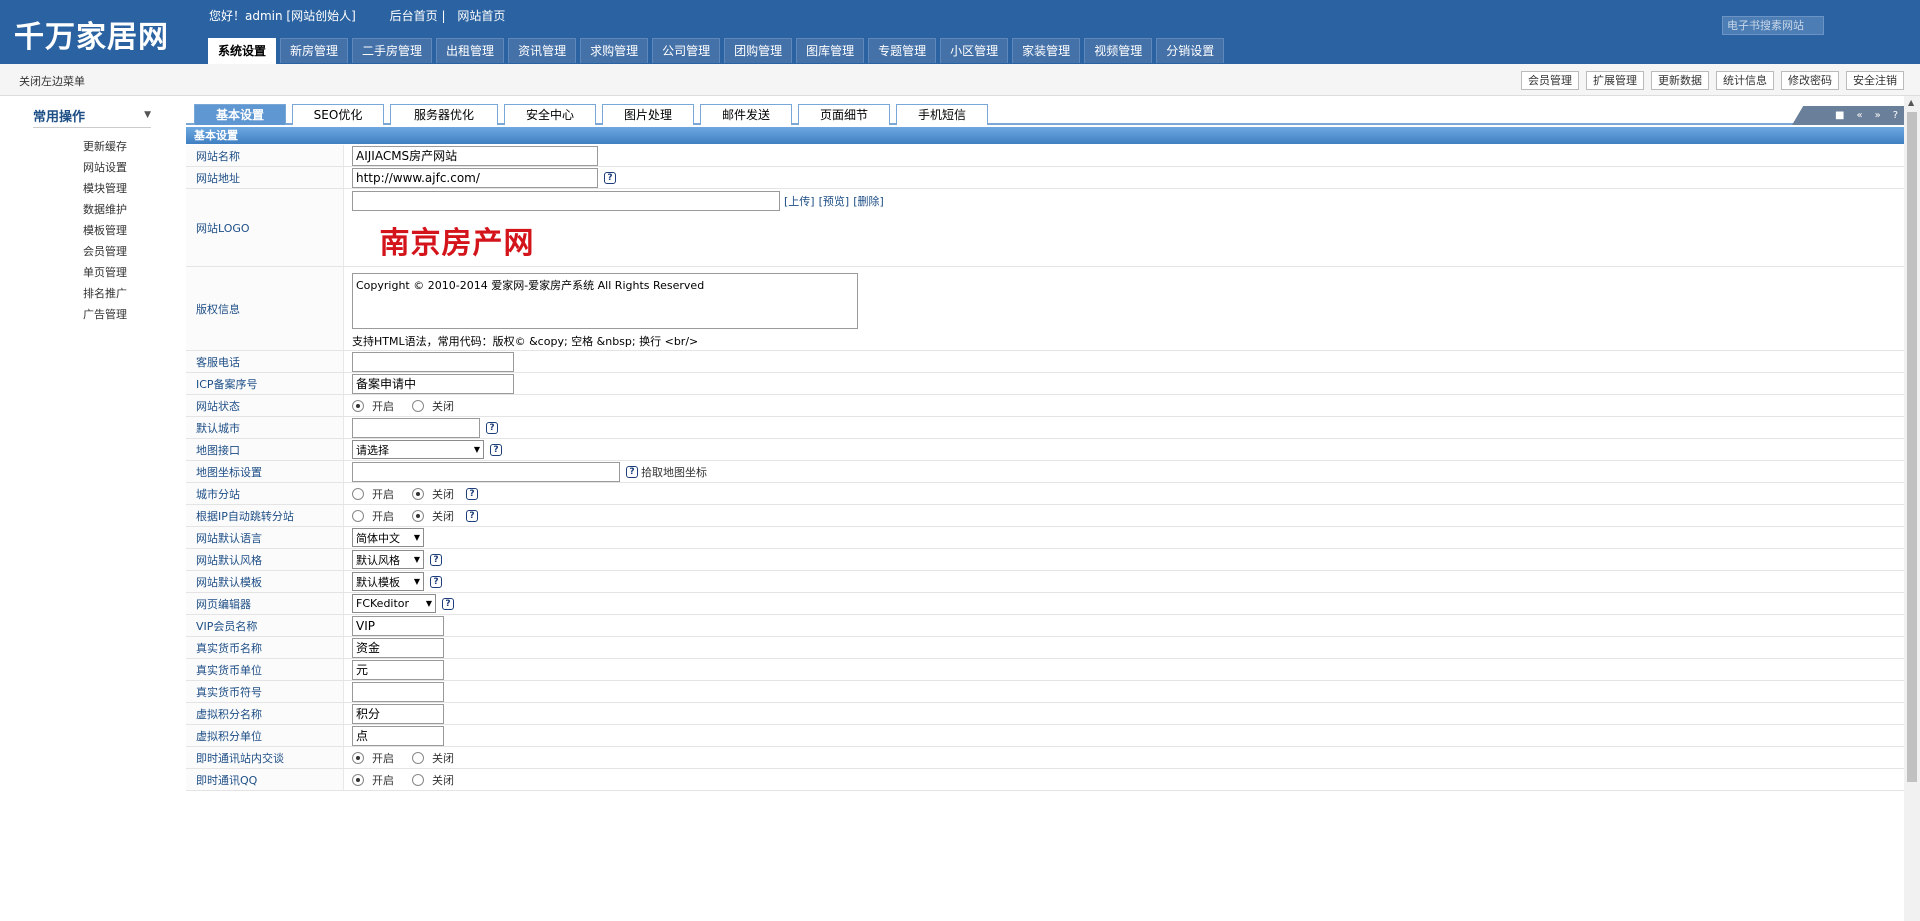 The image size is (1920, 921). I want to click on tab-sms: 手机短信, so click(942, 114).